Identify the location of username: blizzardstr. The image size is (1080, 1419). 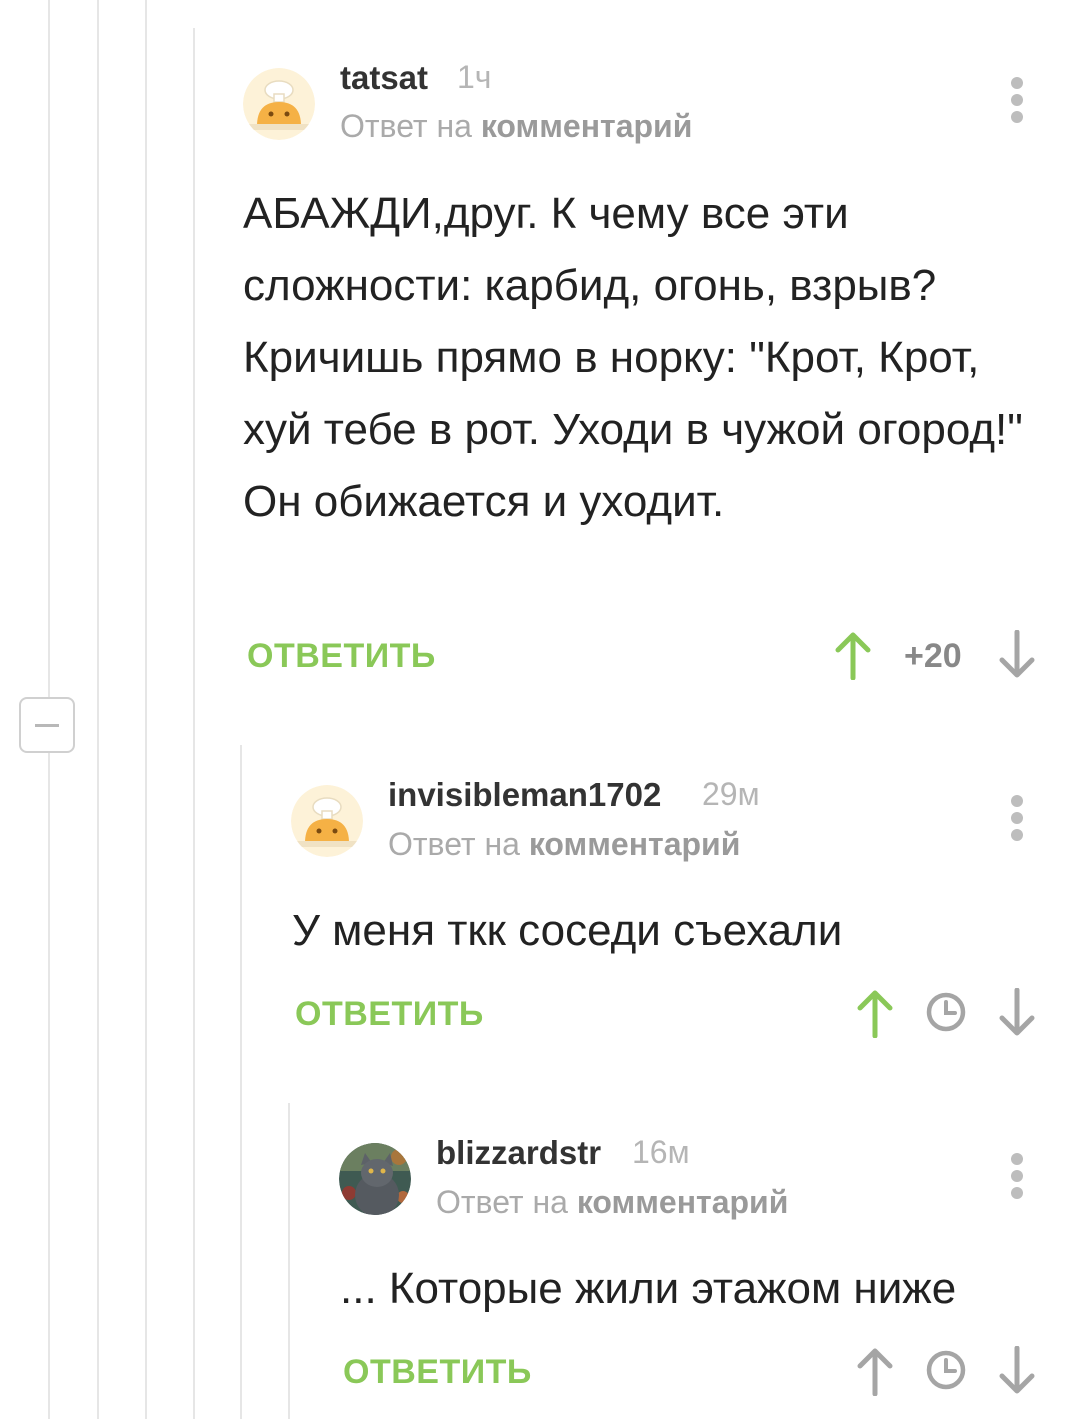
(518, 1153).